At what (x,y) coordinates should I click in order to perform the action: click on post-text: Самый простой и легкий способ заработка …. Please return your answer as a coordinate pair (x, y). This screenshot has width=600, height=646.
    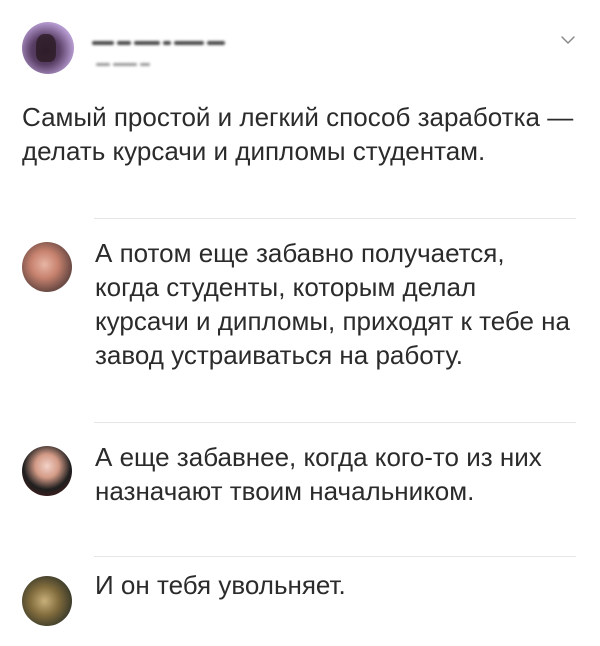
    Looking at the image, I should click on (298, 134).